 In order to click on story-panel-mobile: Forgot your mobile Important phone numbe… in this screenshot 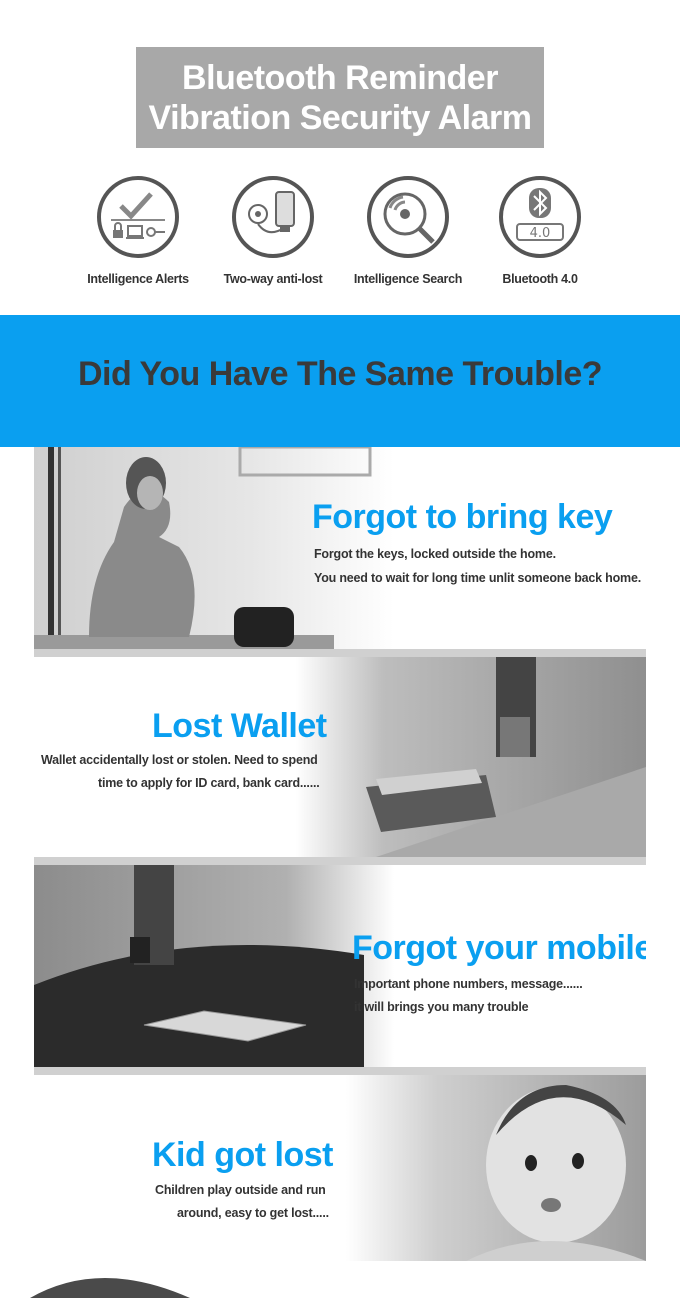, I will do `click(340, 966)`.